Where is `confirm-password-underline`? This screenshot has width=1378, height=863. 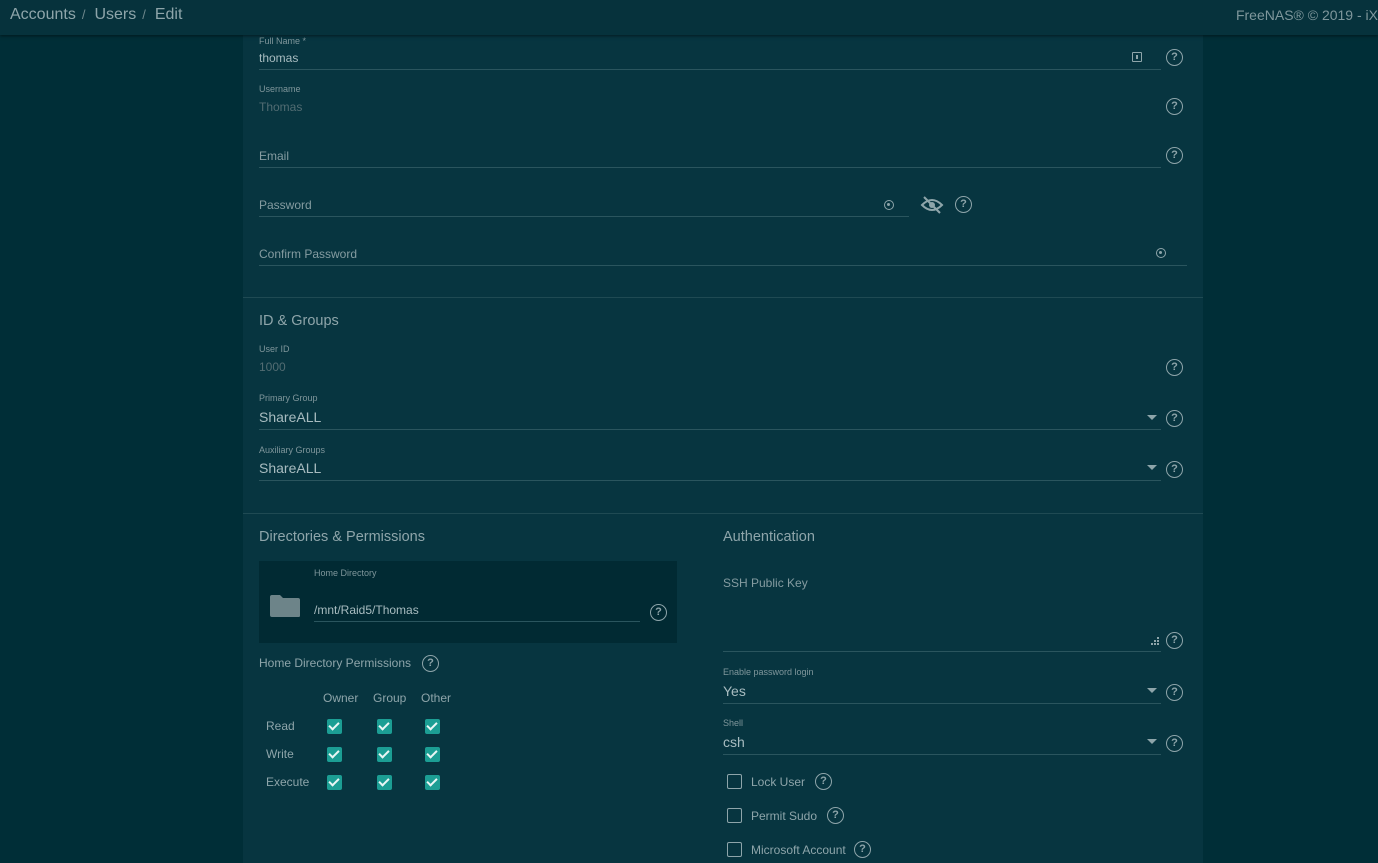 confirm-password-underline is located at coordinates (723, 265).